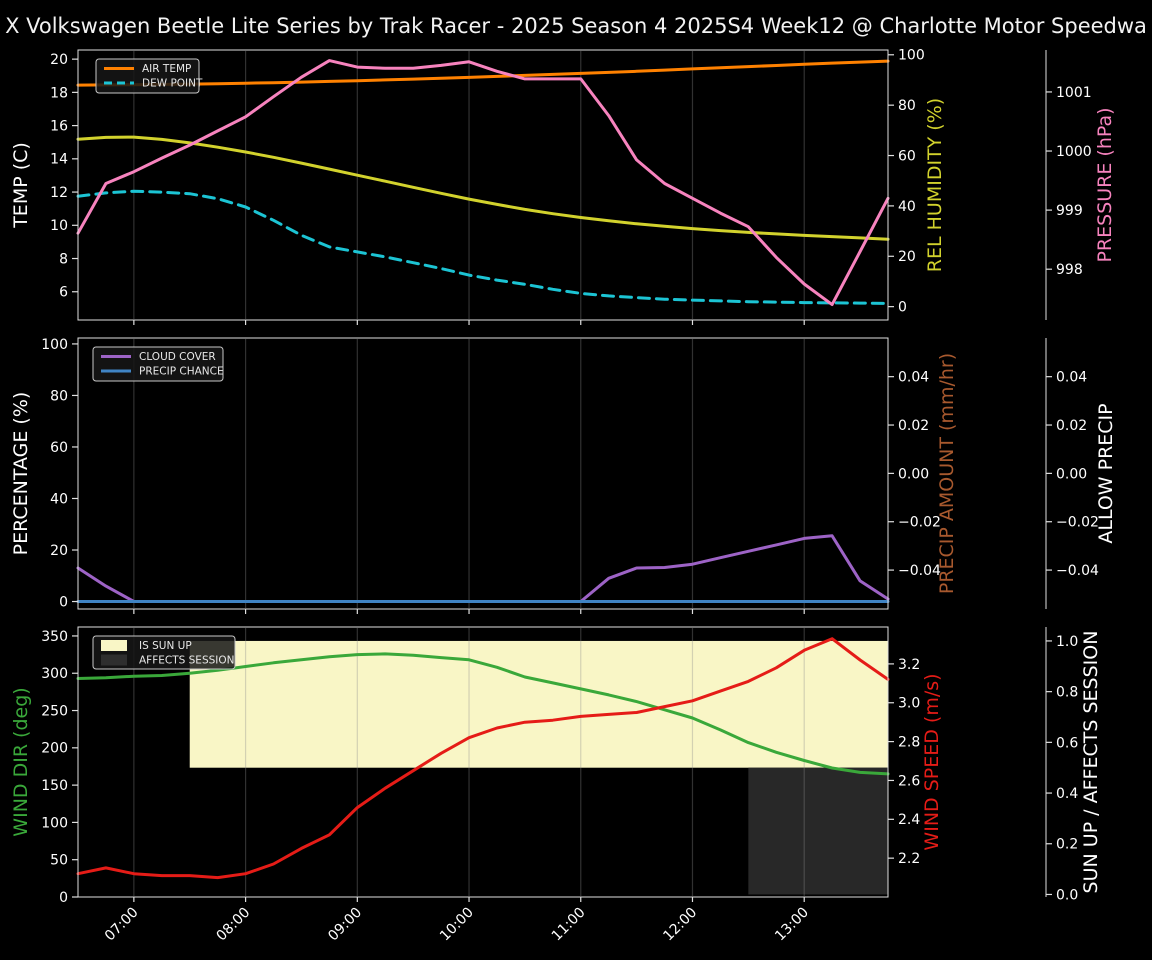 The image size is (1152, 960). I want to click on y-axis-label-sun-up-affects-session: SUN UP / AFFECTS SESSION, so click(1091, 762).